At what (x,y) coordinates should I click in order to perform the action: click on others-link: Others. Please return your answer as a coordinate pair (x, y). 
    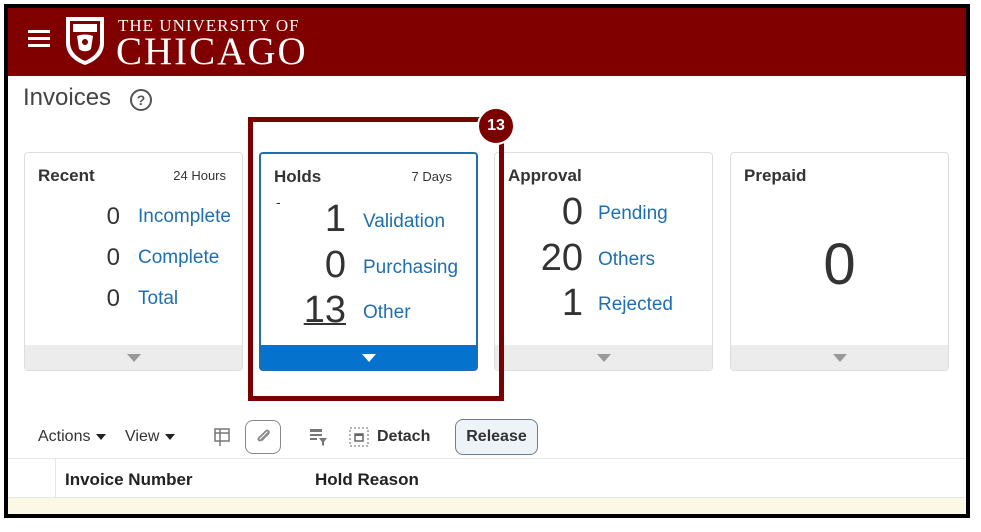
    Looking at the image, I should click on (626, 260).